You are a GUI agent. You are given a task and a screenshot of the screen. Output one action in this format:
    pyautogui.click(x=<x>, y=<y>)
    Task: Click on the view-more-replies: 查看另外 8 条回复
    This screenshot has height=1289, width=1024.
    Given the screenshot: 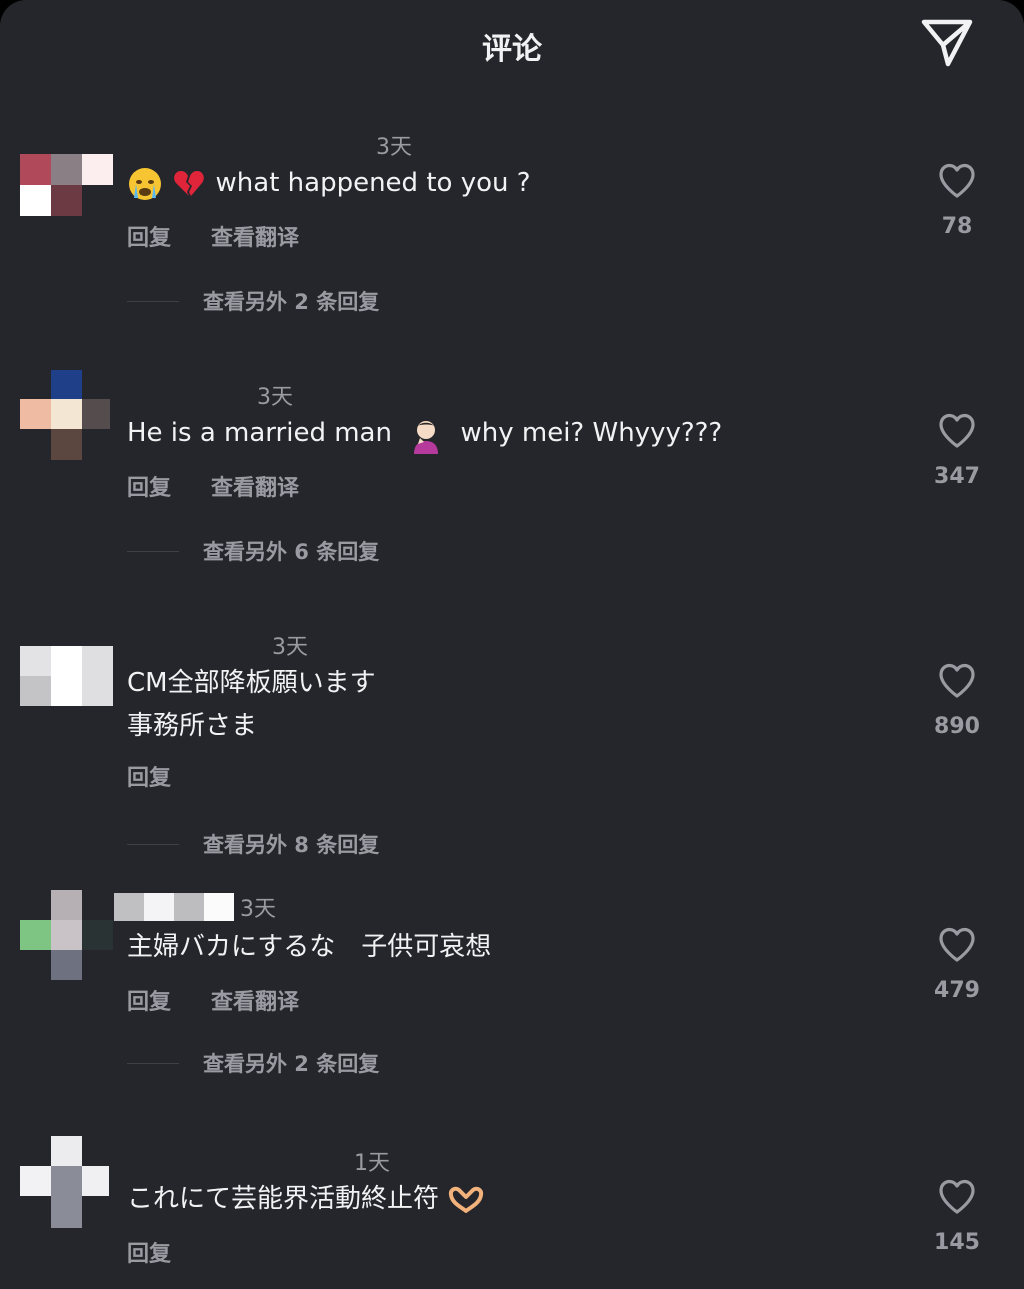 What is the action you would take?
    pyautogui.click(x=253, y=844)
    